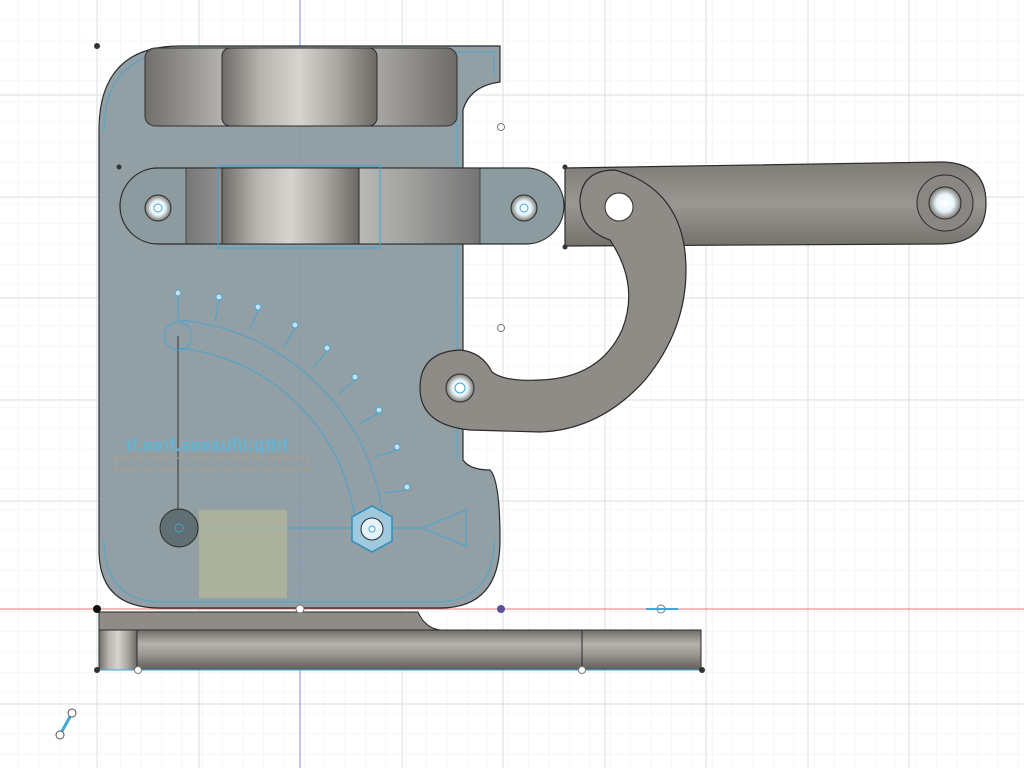 Image resolution: width=1024 pixels, height=768 pixels. What do you see at coordinates (342, 207) in the screenshot?
I see `slot-bar` at bounding box center [342, 207].